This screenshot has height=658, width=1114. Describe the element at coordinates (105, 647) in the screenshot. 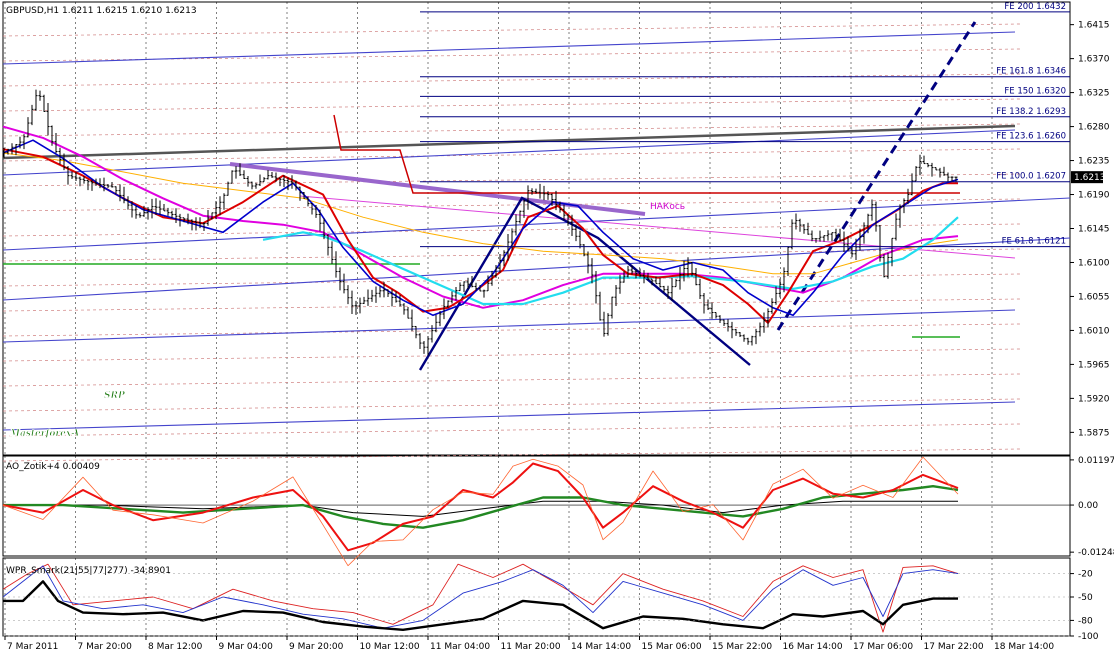

I see `x-axis-tick-label: 7 Mar 20:00` at that location.